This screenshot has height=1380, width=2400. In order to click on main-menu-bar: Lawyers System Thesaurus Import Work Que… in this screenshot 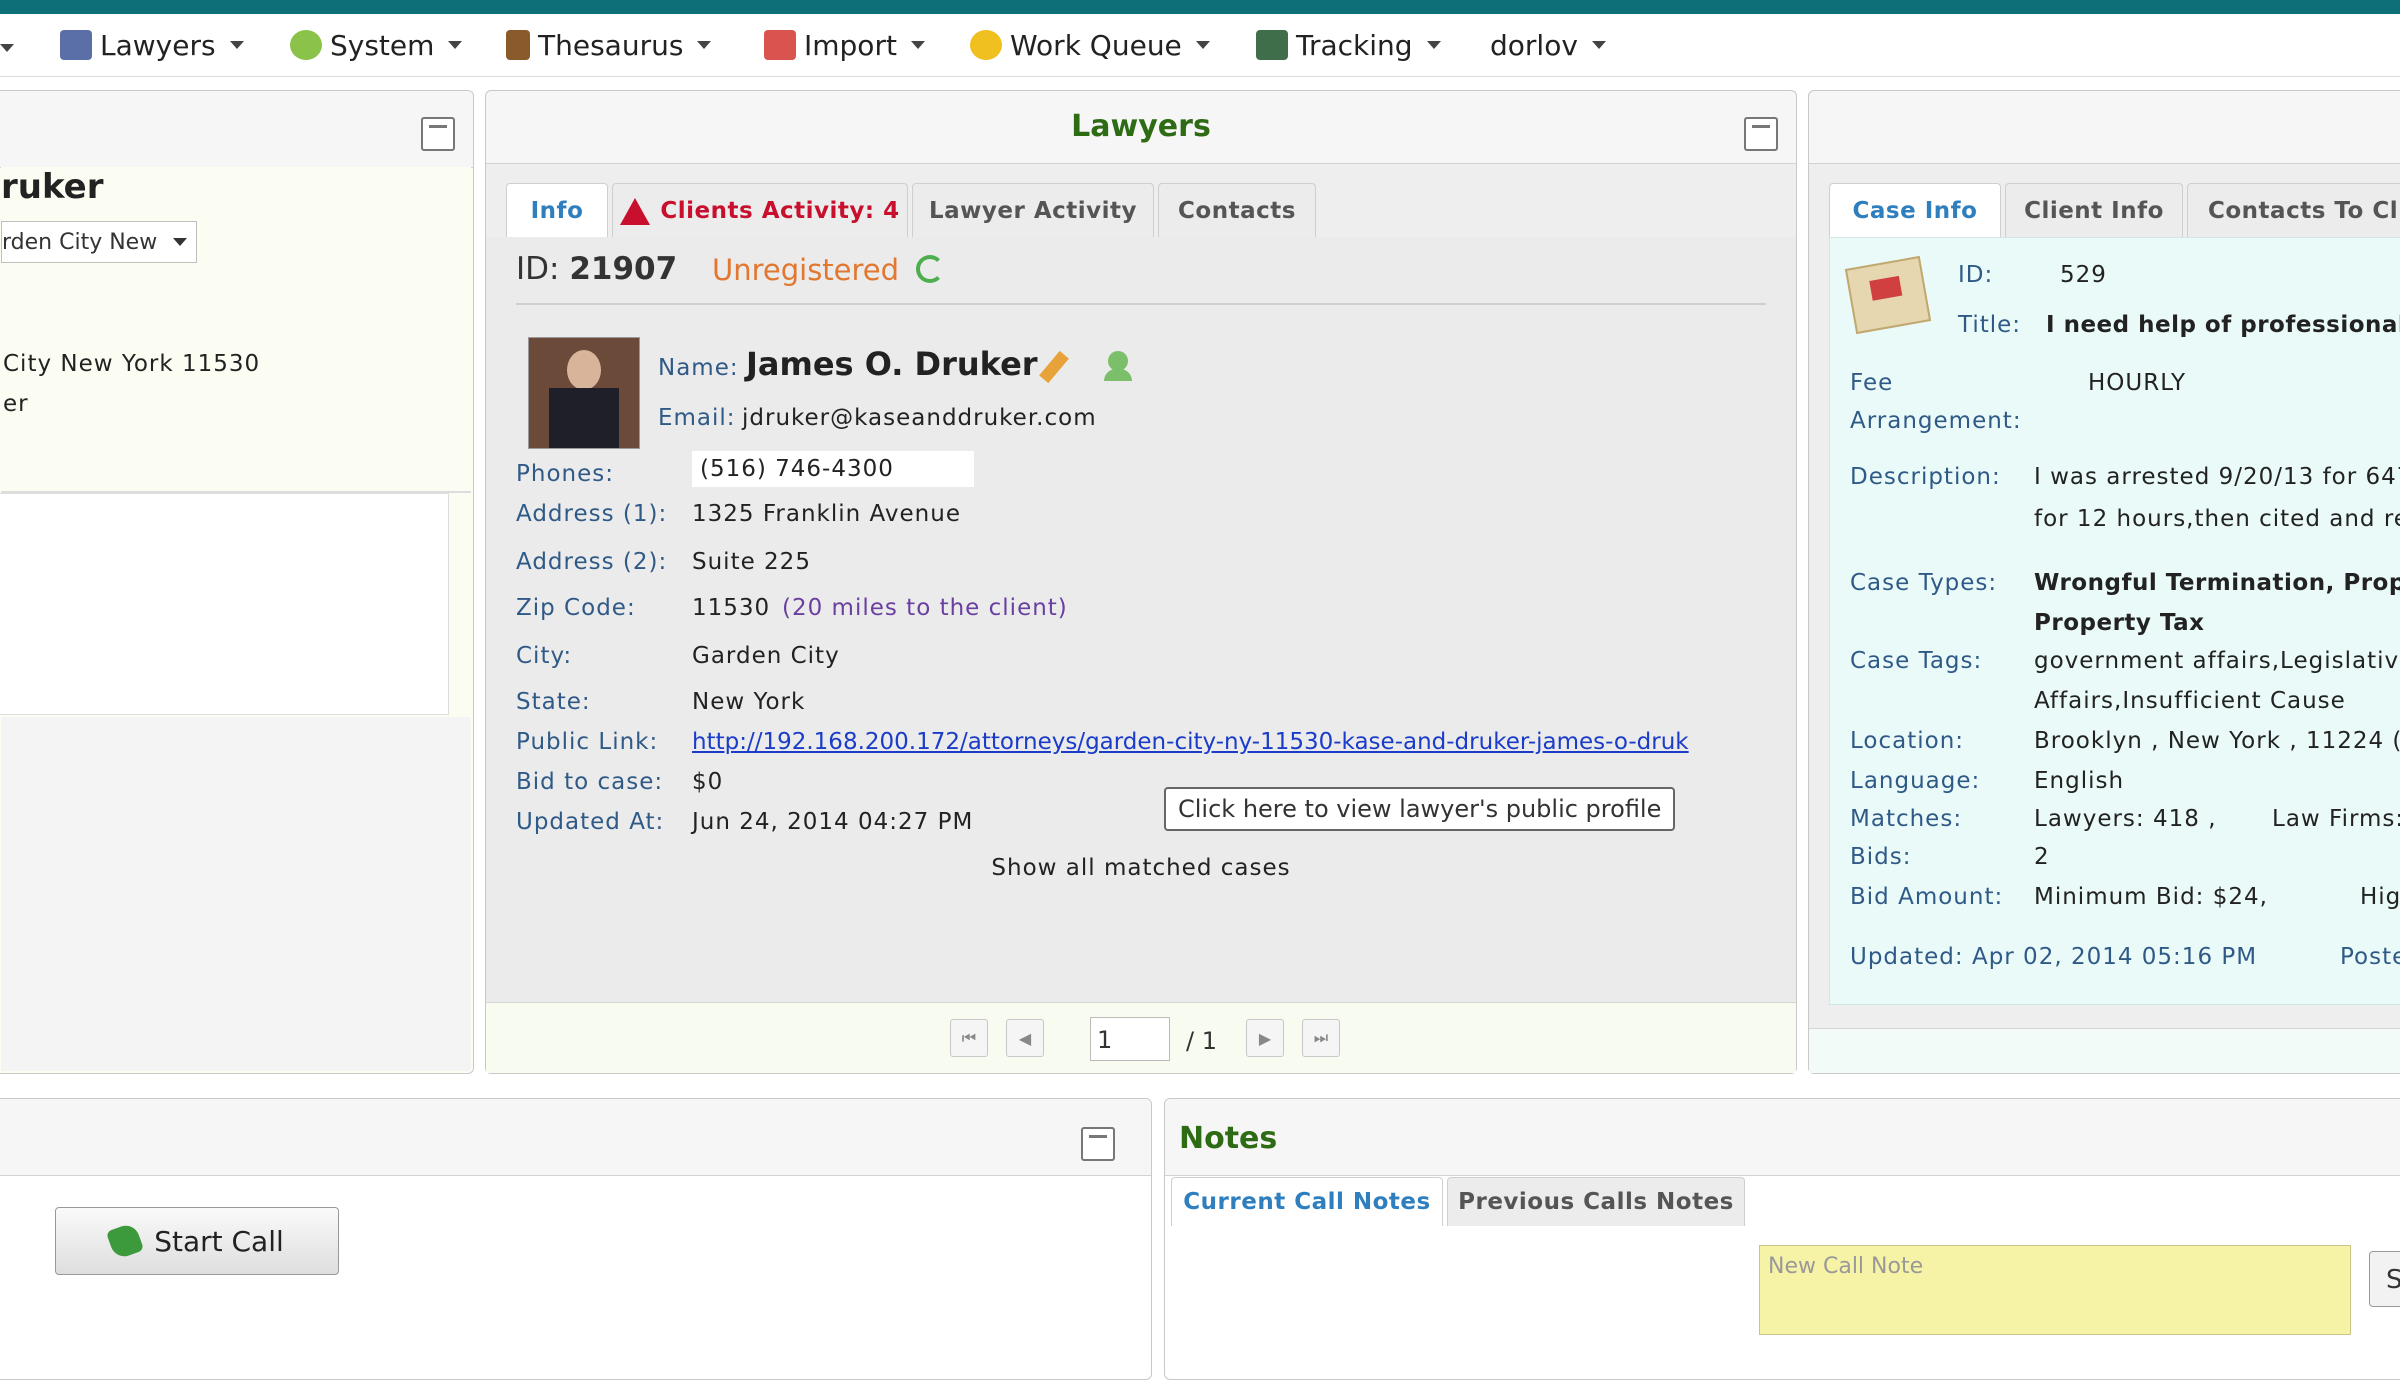, I will do `click(1200, 45)`.